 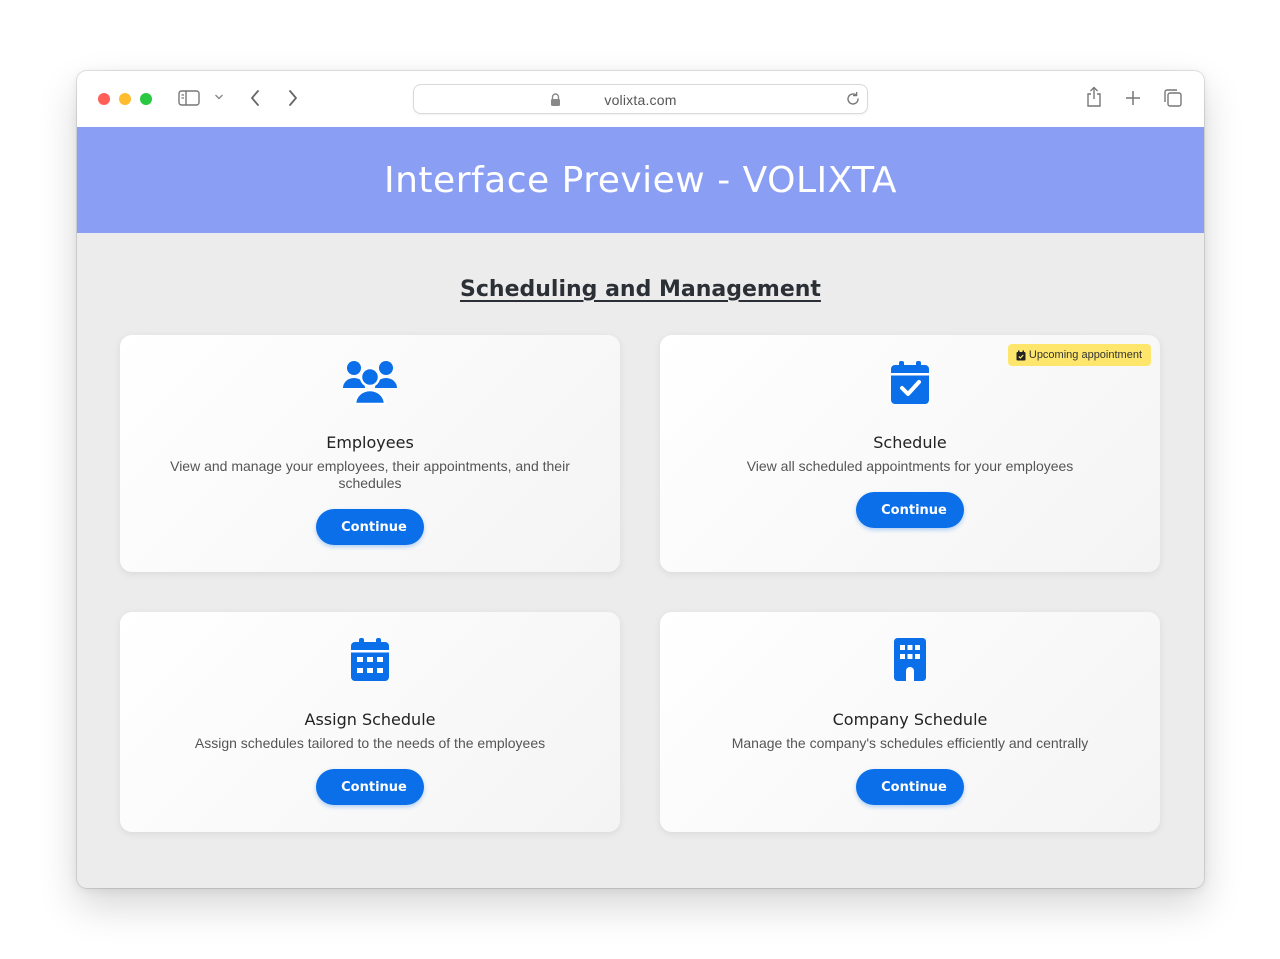 I want to click on continue-button-assign-schedule: Continue, so click(x=370, y=787).